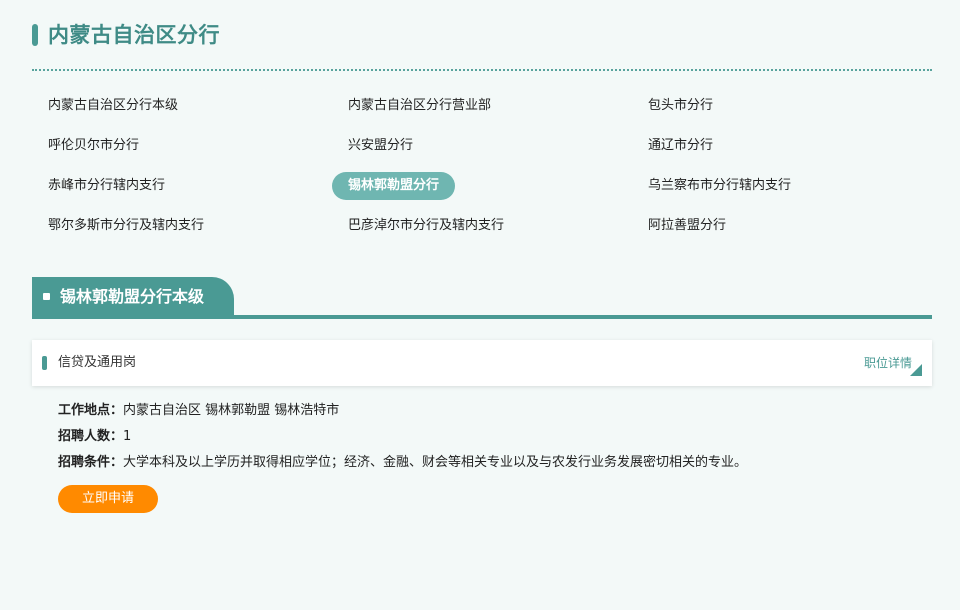 The height and width of the screenshot is (610, 960). I want to click on job-headcount-row: 招聘人数：1, so click(488, 437).